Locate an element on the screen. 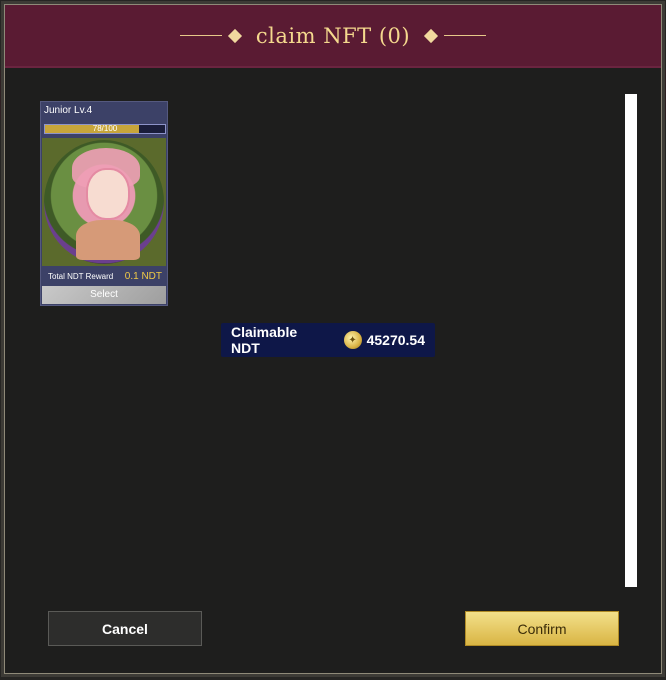 Image resolution: width=666 pixels, height=680 pixels. reward-row: Total NDT Reward 0.1 NDT is located at coordinates (104, 276).